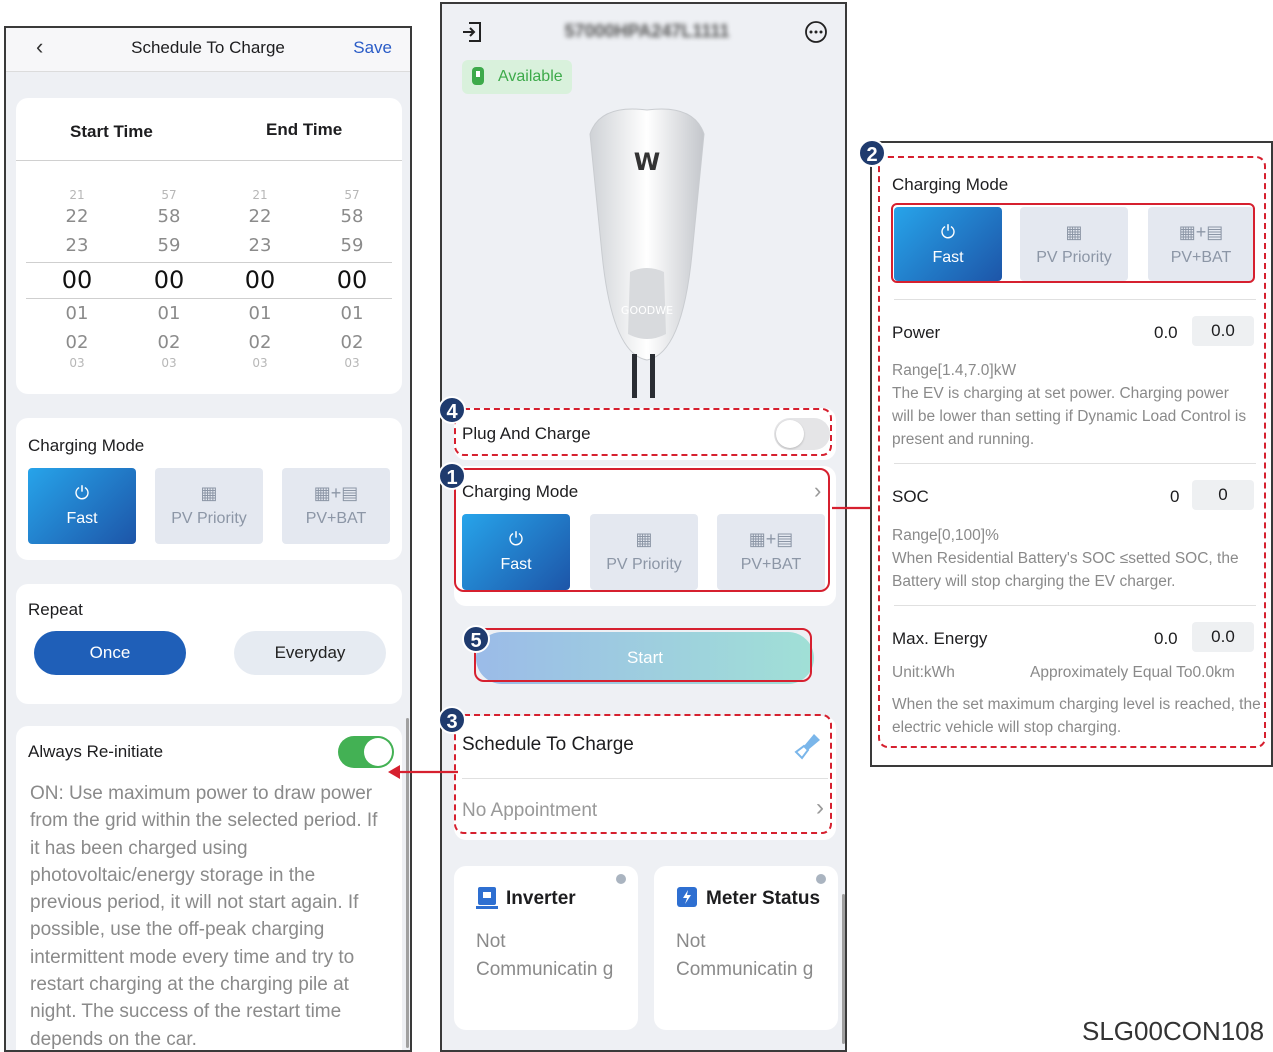  I want to click on scrollbar, so click(843, 969).